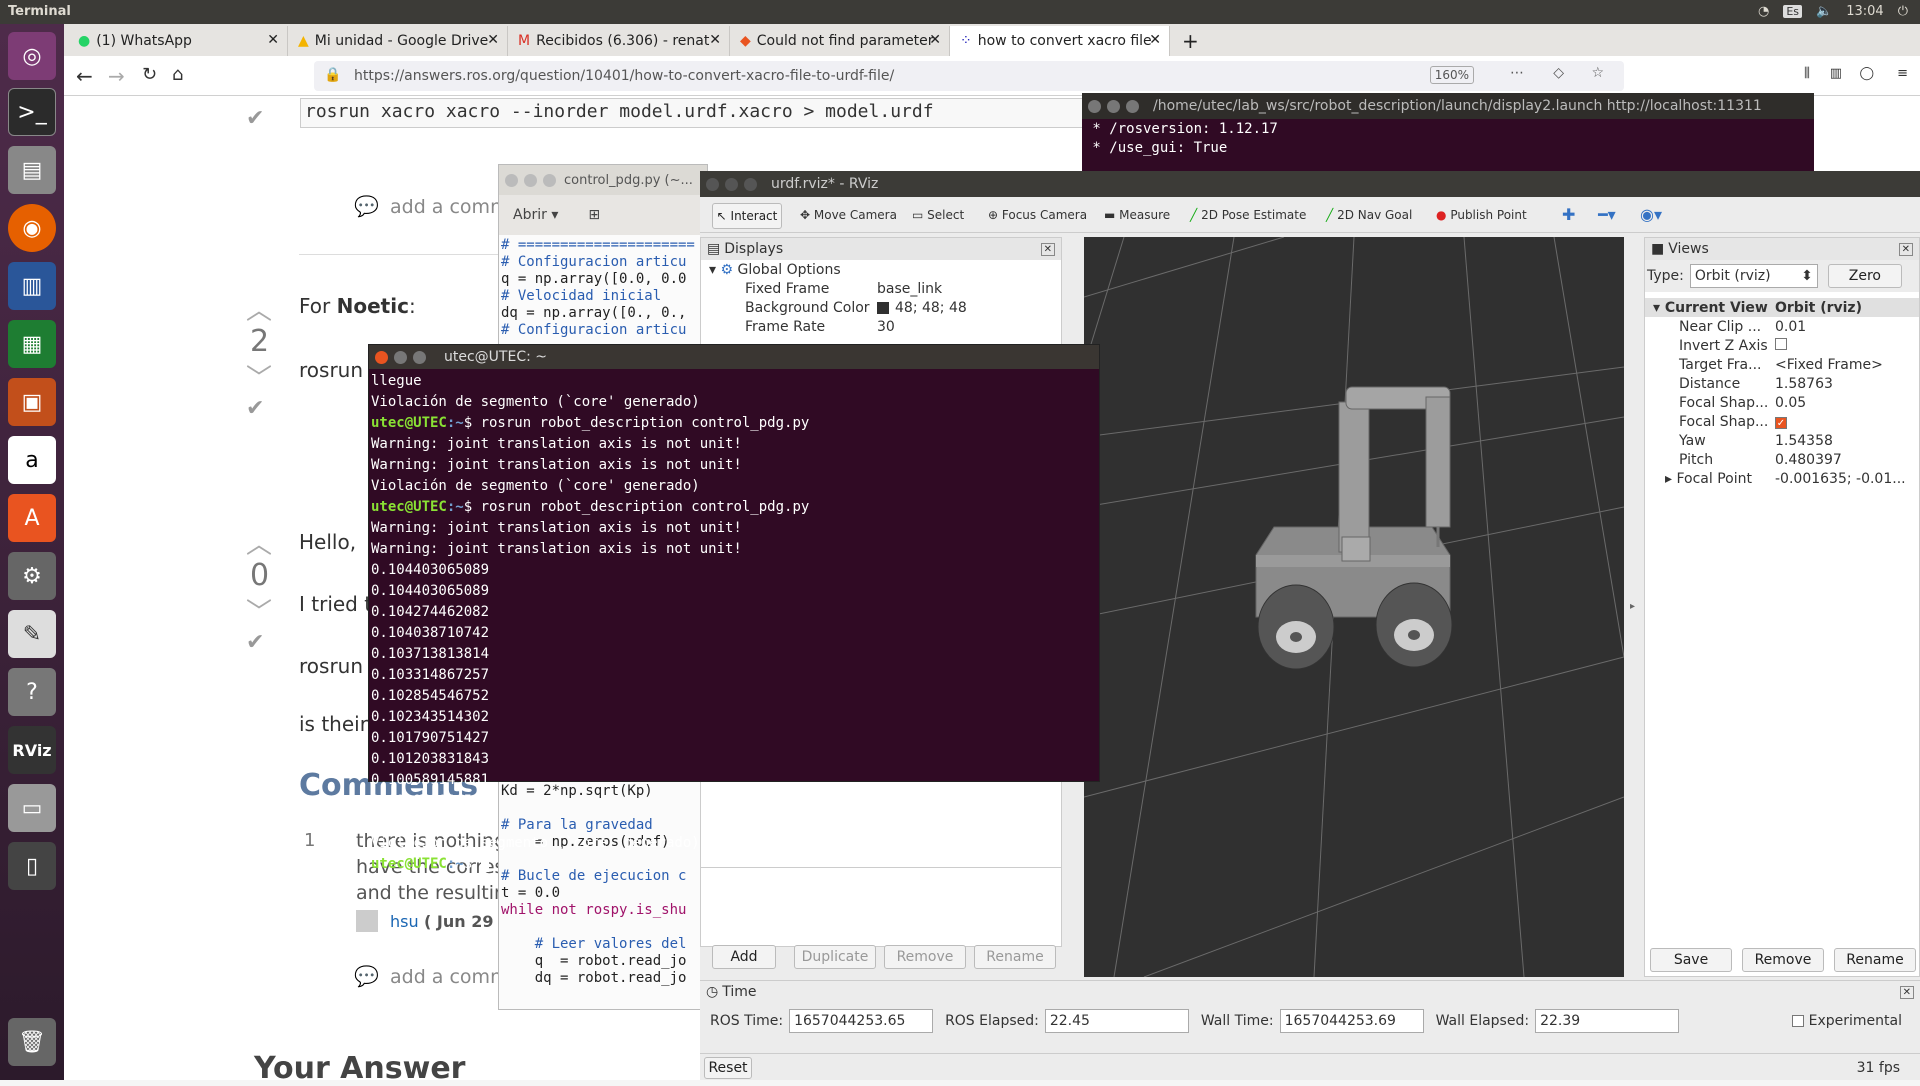 Image resolution: width=1920 pixels, height=1086 pixels. What do you see at coordinates (1782, 459) in the screenshot?
I see `view-property-row: Pitch 0.480397` at bounding box center [1782, 459].